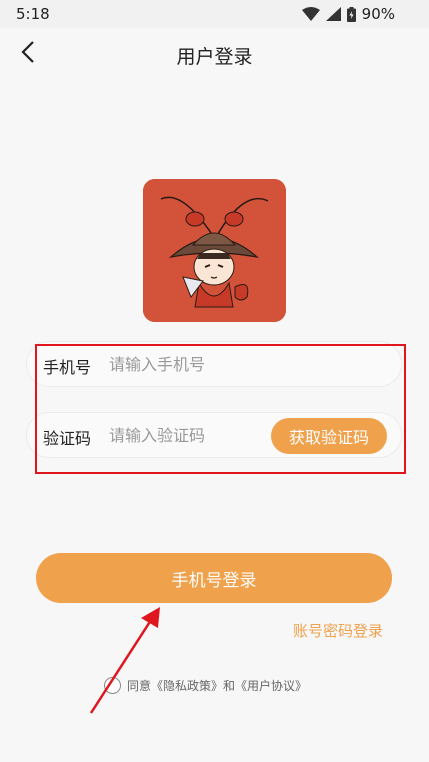 The image size is (429, 762). I want to click on status-bar: 5:18 90%, so click(214, 14).